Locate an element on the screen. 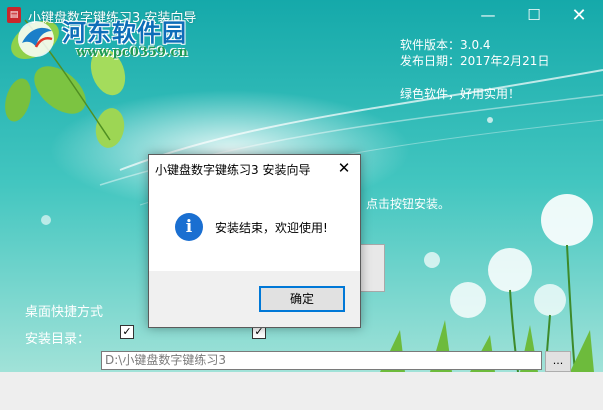  info-icon: i is located at coordinates (189, 227).